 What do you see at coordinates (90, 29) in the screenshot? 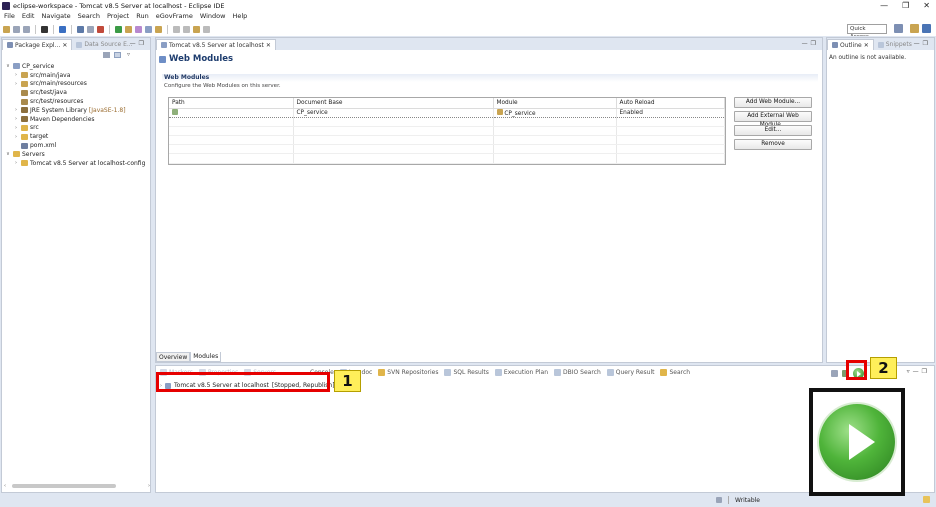
I see `coverage-icon` at bounding box center [90, 29].